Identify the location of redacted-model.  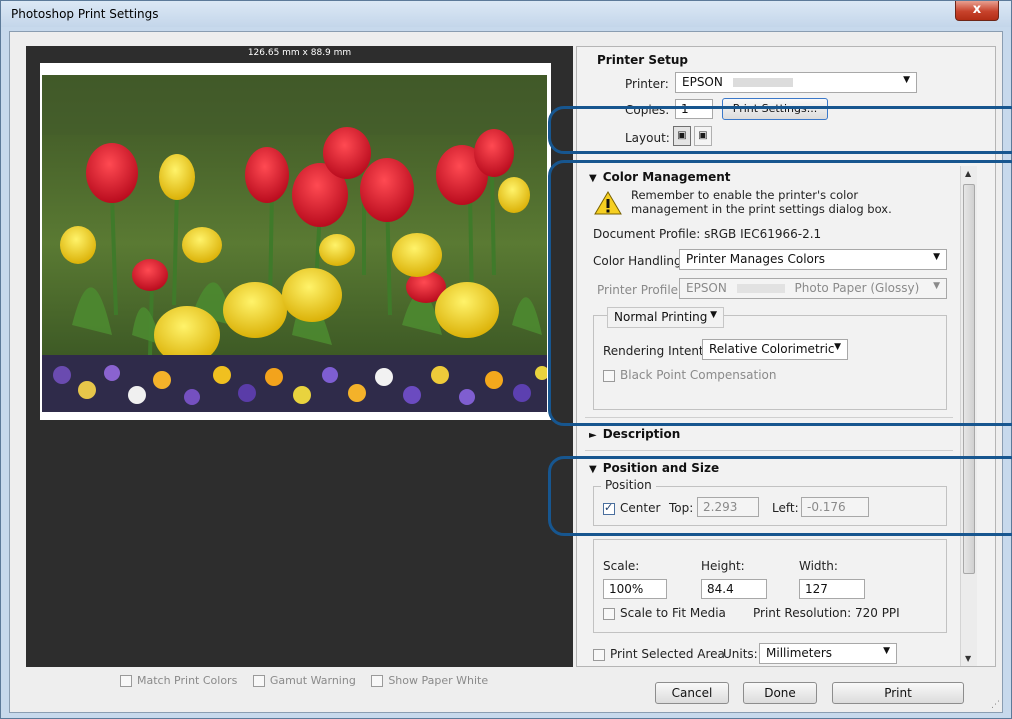
(762, 82).